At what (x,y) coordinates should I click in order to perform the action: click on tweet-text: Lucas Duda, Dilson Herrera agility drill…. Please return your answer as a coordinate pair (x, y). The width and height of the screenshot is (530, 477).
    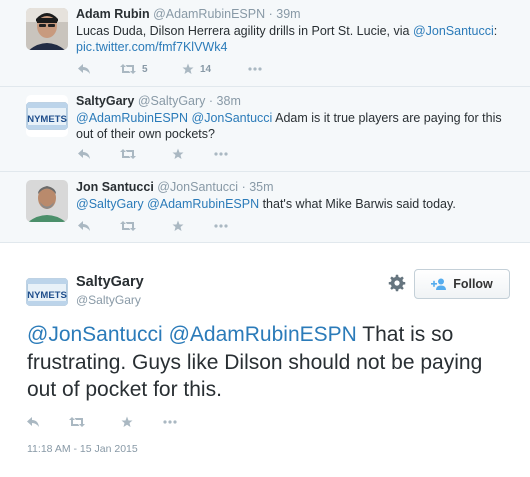
    Looking at the image, I should click on (296, 39).